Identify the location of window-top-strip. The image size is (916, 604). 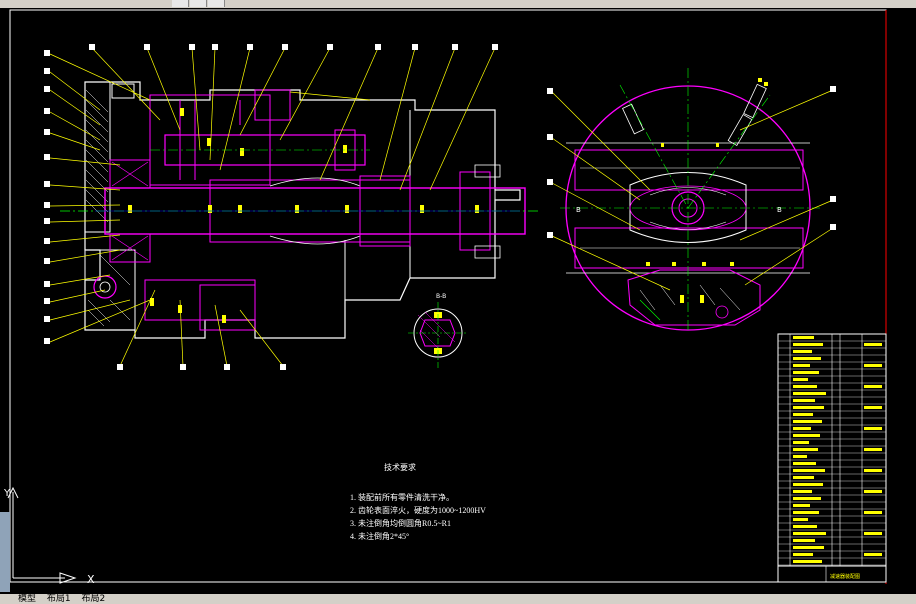
(458, 4).